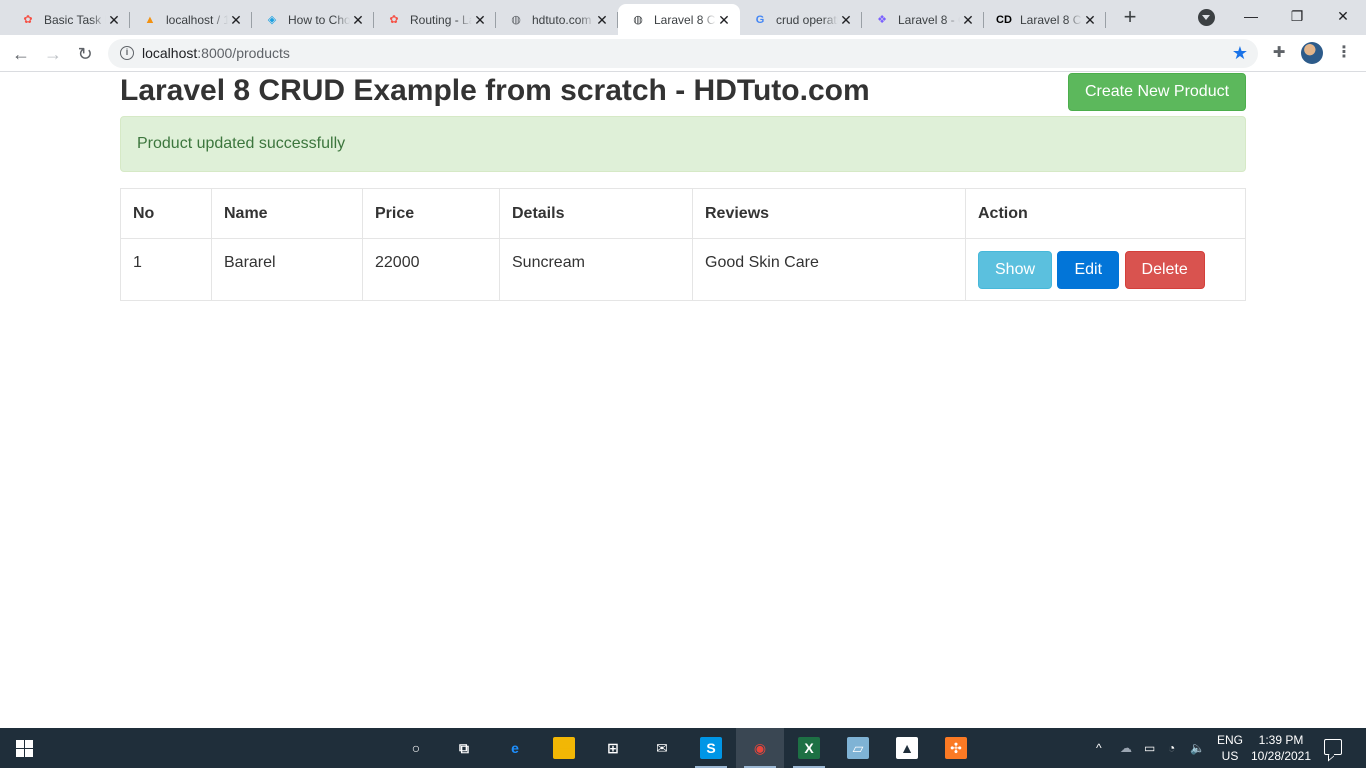 The width and height of the screenshot is (1366, 768). Describe the element at coordinates (272, 20) in the screenshot. I see `codepen-like-icon: ◈` at that location.